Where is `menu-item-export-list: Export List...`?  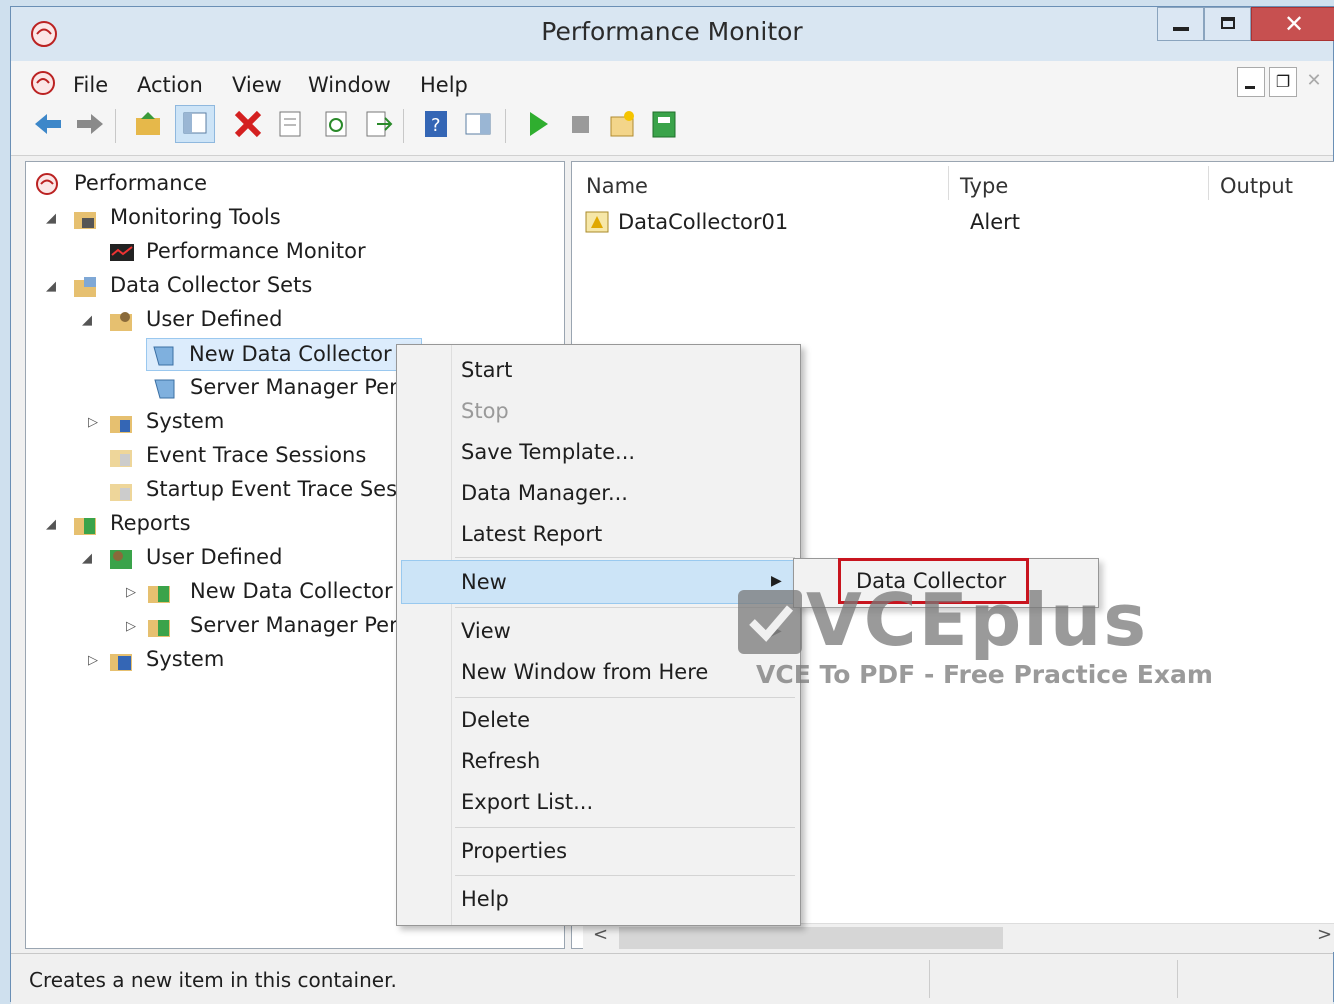 menu-item-export-list: Export List... is located at coordinates (527, 802).